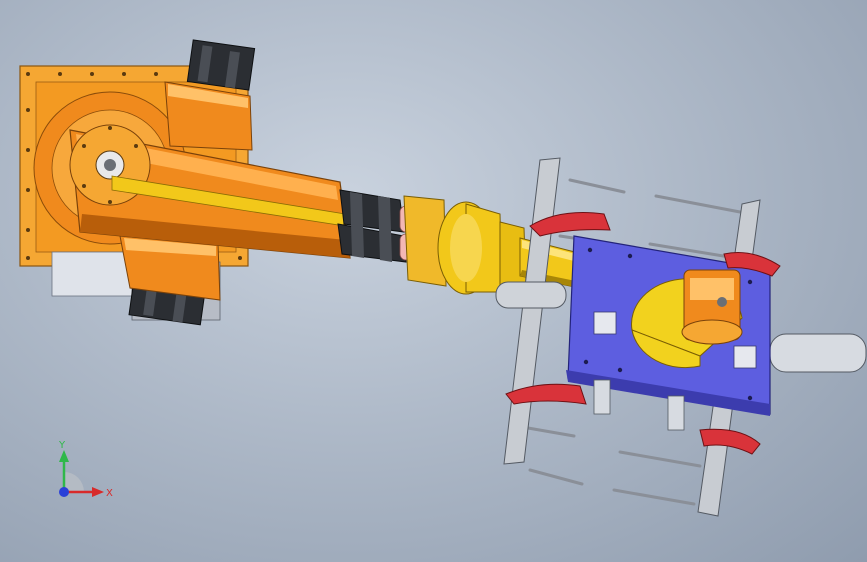 This screenshot has height=562, width=867. I want to click on x-axis-label: X, so click(109, 493).